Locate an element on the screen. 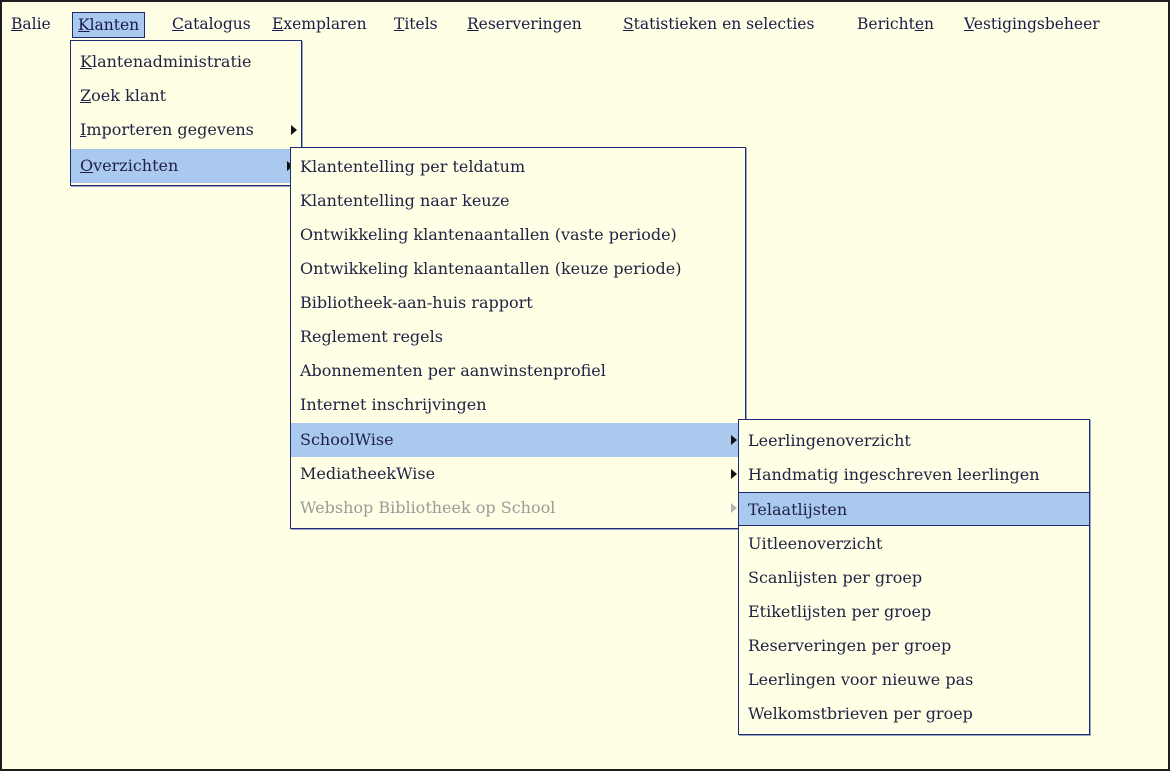  menuitem-importeren-gegevens: Importeren gegevens is located at coordinates (186, 130).